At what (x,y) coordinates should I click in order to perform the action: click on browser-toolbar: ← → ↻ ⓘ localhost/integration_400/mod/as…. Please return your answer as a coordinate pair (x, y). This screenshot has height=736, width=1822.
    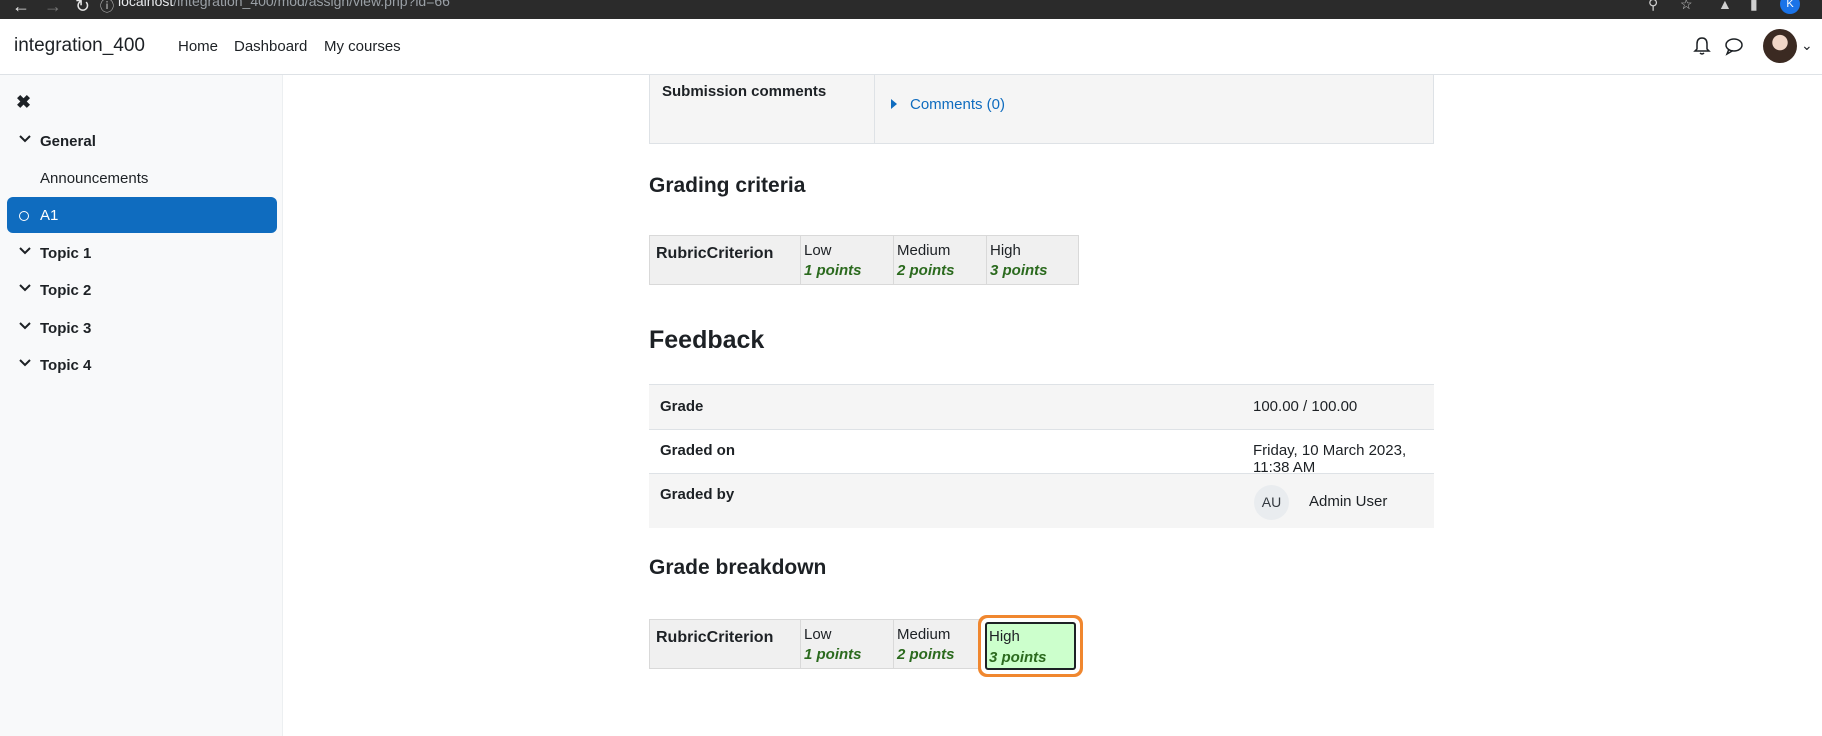
    Looking at the image, I should click on (911, 9).